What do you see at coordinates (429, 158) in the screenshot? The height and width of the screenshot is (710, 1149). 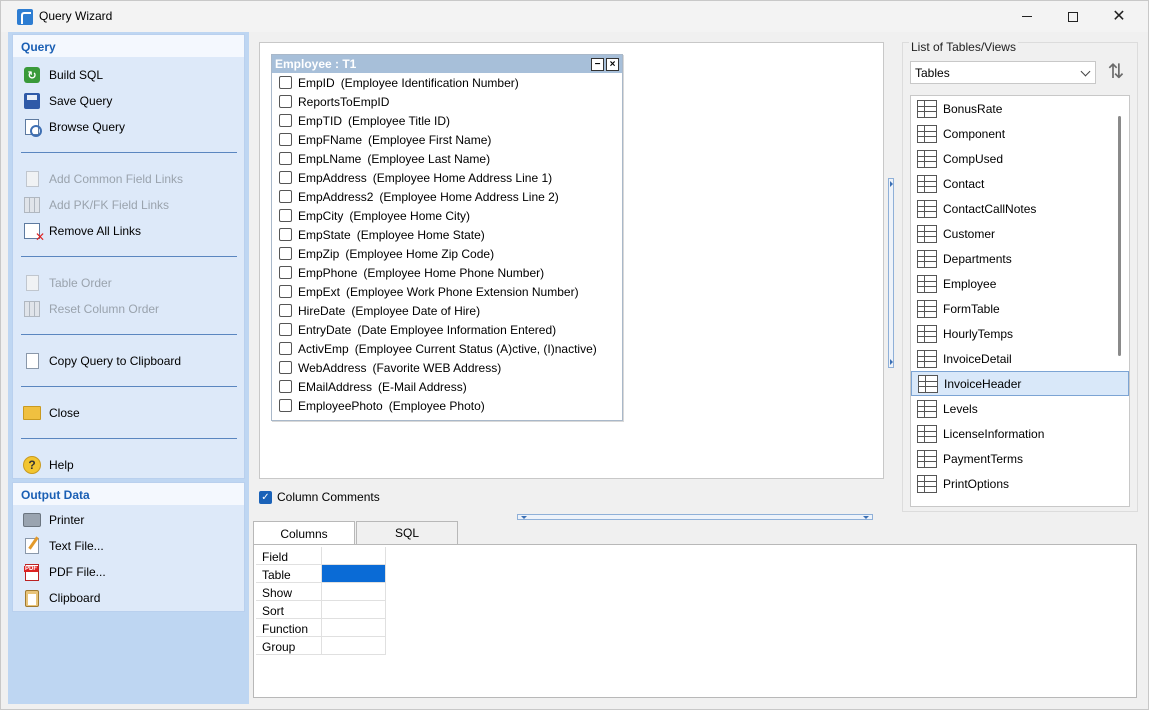 I see `field-description: (Employee Last Name)` at bounding box center [429, 158].